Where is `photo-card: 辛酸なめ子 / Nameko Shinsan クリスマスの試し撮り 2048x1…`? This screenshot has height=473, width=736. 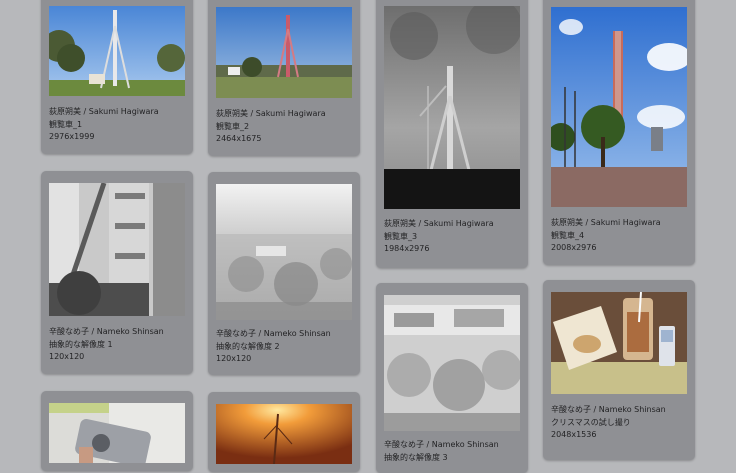
photo-card: 辛酸なめ子 / Nameko Shinsan クリスマスの試し撮り 2048x1… is located at coordinates (619, 370).